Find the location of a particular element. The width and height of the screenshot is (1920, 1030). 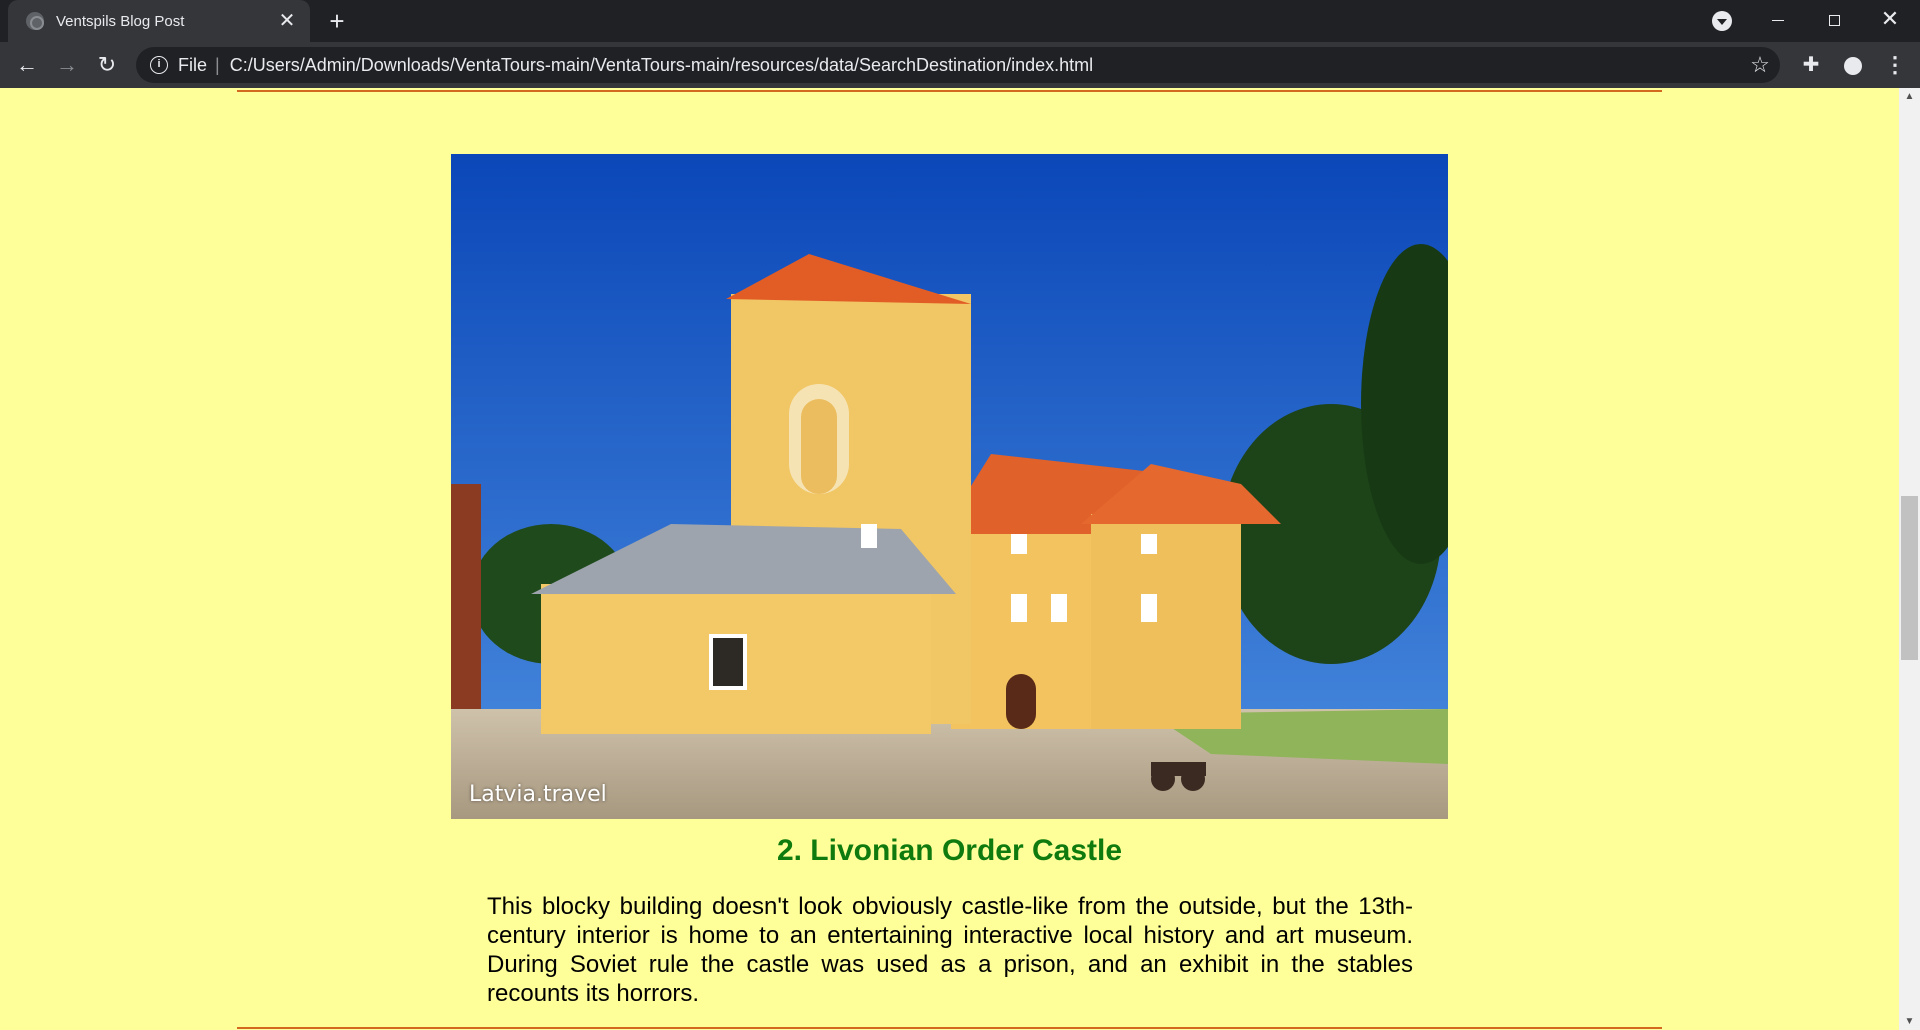

tab-search-icon is located at coordinates (1722, 21).